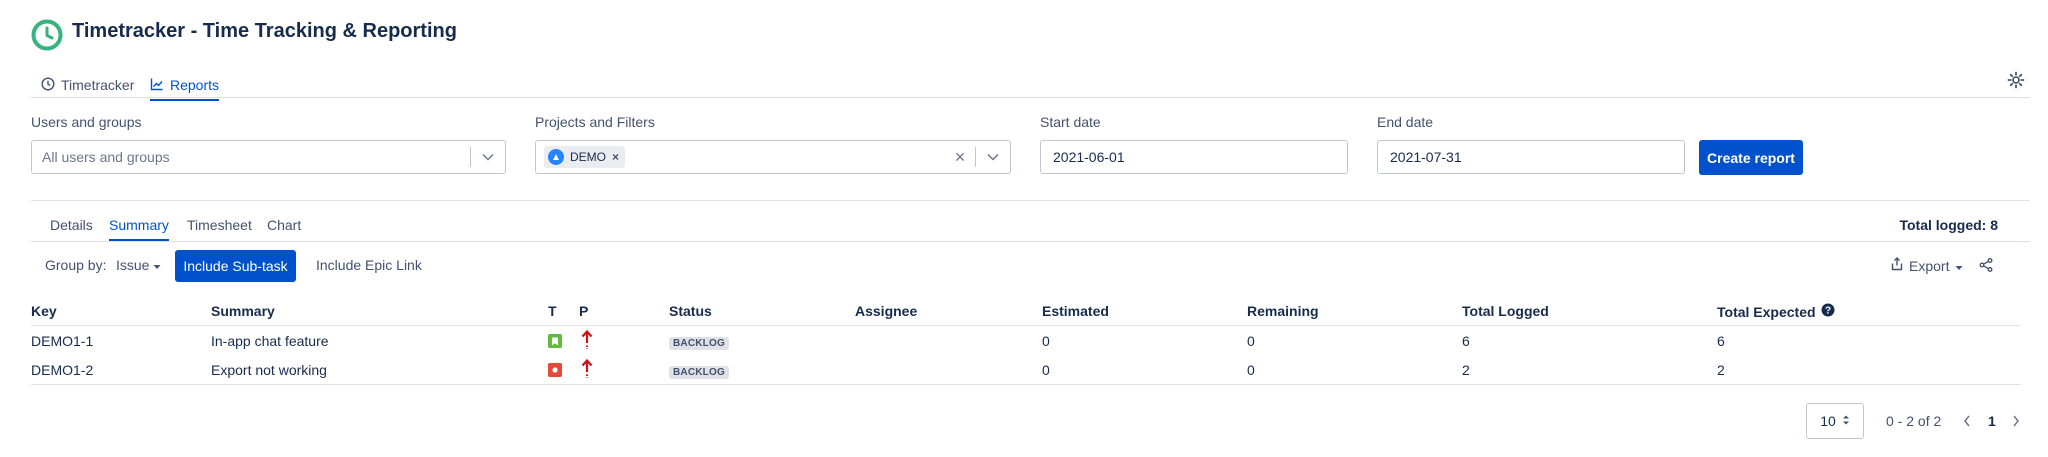  I want to click on help-icon: ?, so click(1828, 311).